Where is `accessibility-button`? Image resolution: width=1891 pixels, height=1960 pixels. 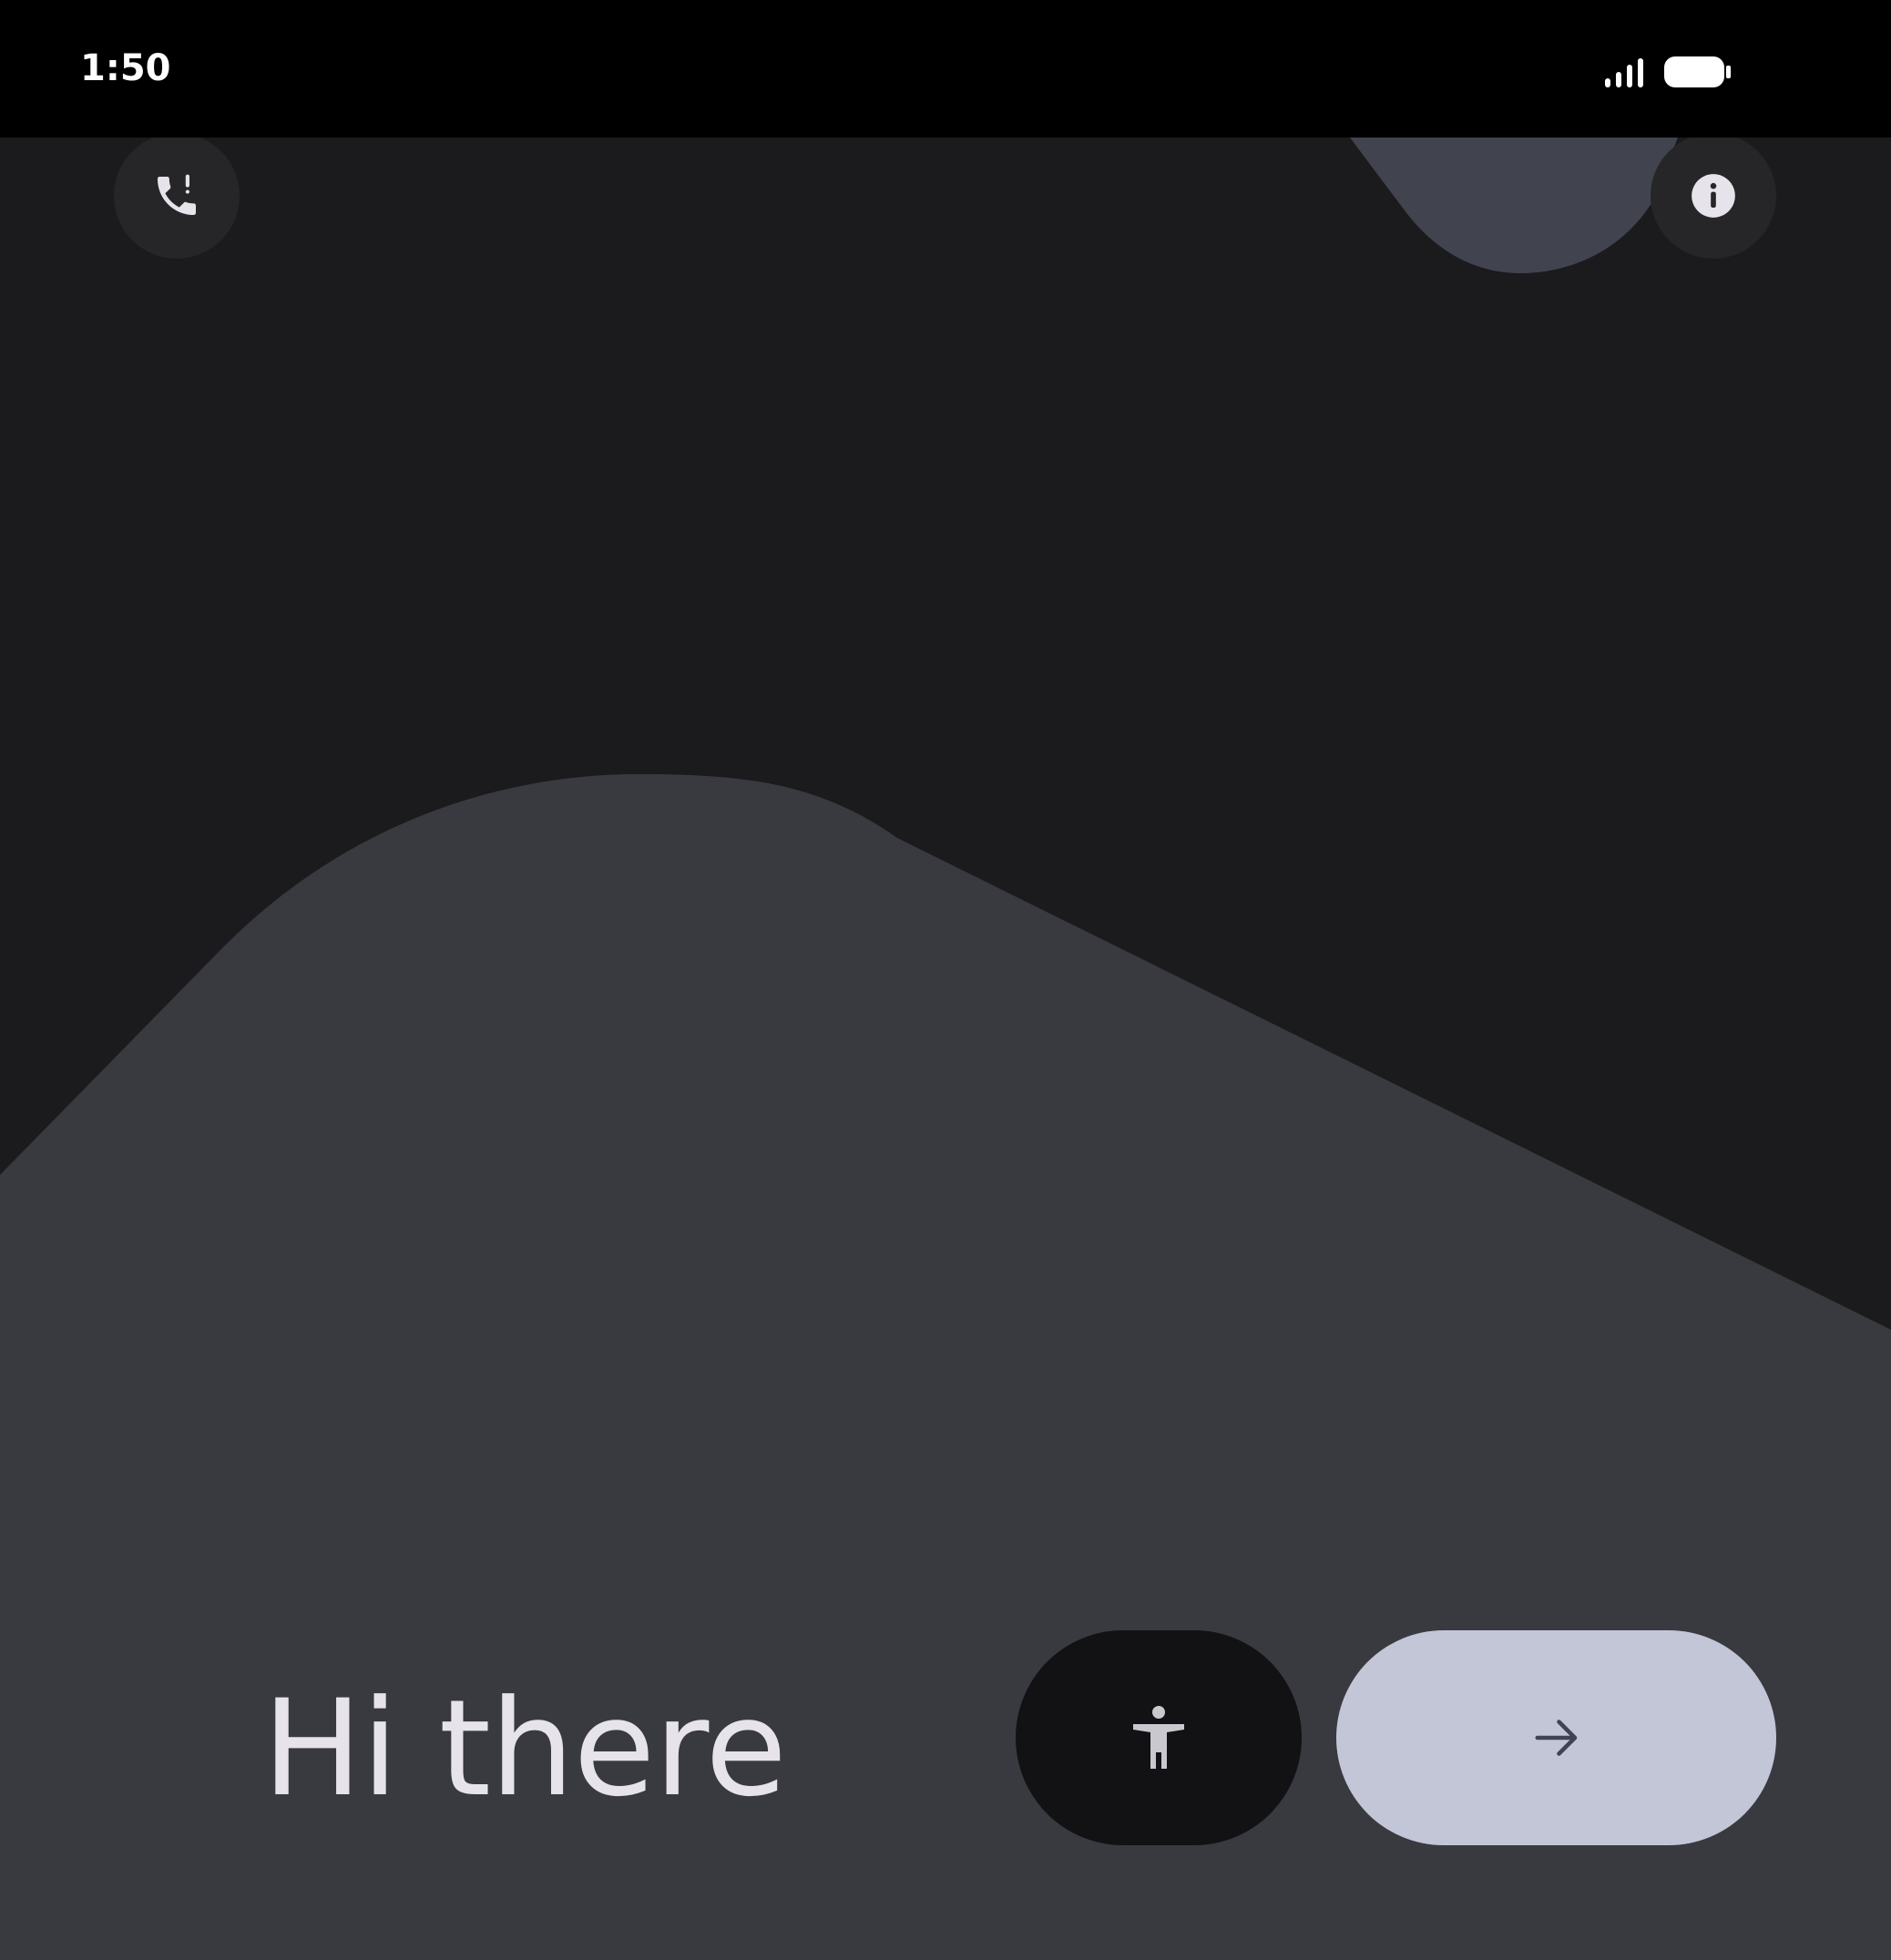 accessibility-button is located at coordinates (1159, 1738).